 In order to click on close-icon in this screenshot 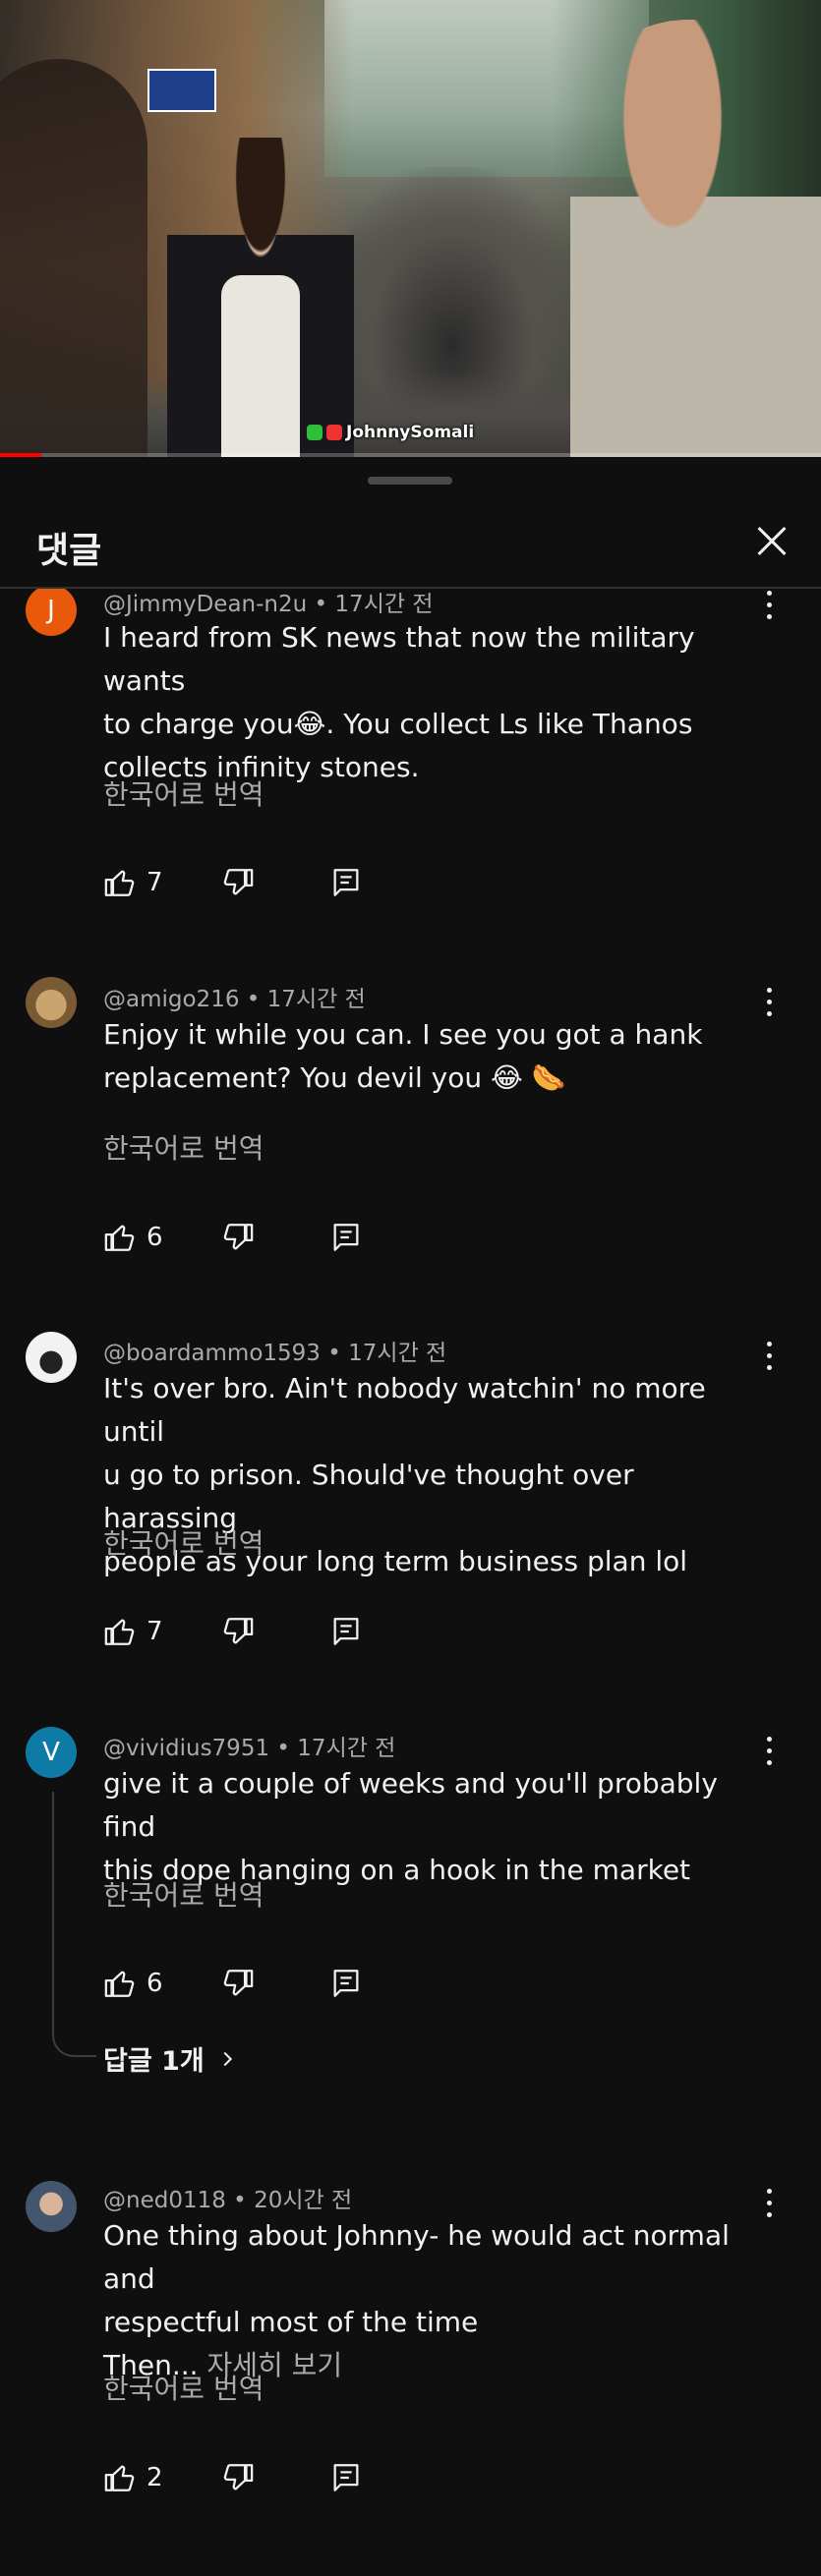, I will do `click(770, 542)`.